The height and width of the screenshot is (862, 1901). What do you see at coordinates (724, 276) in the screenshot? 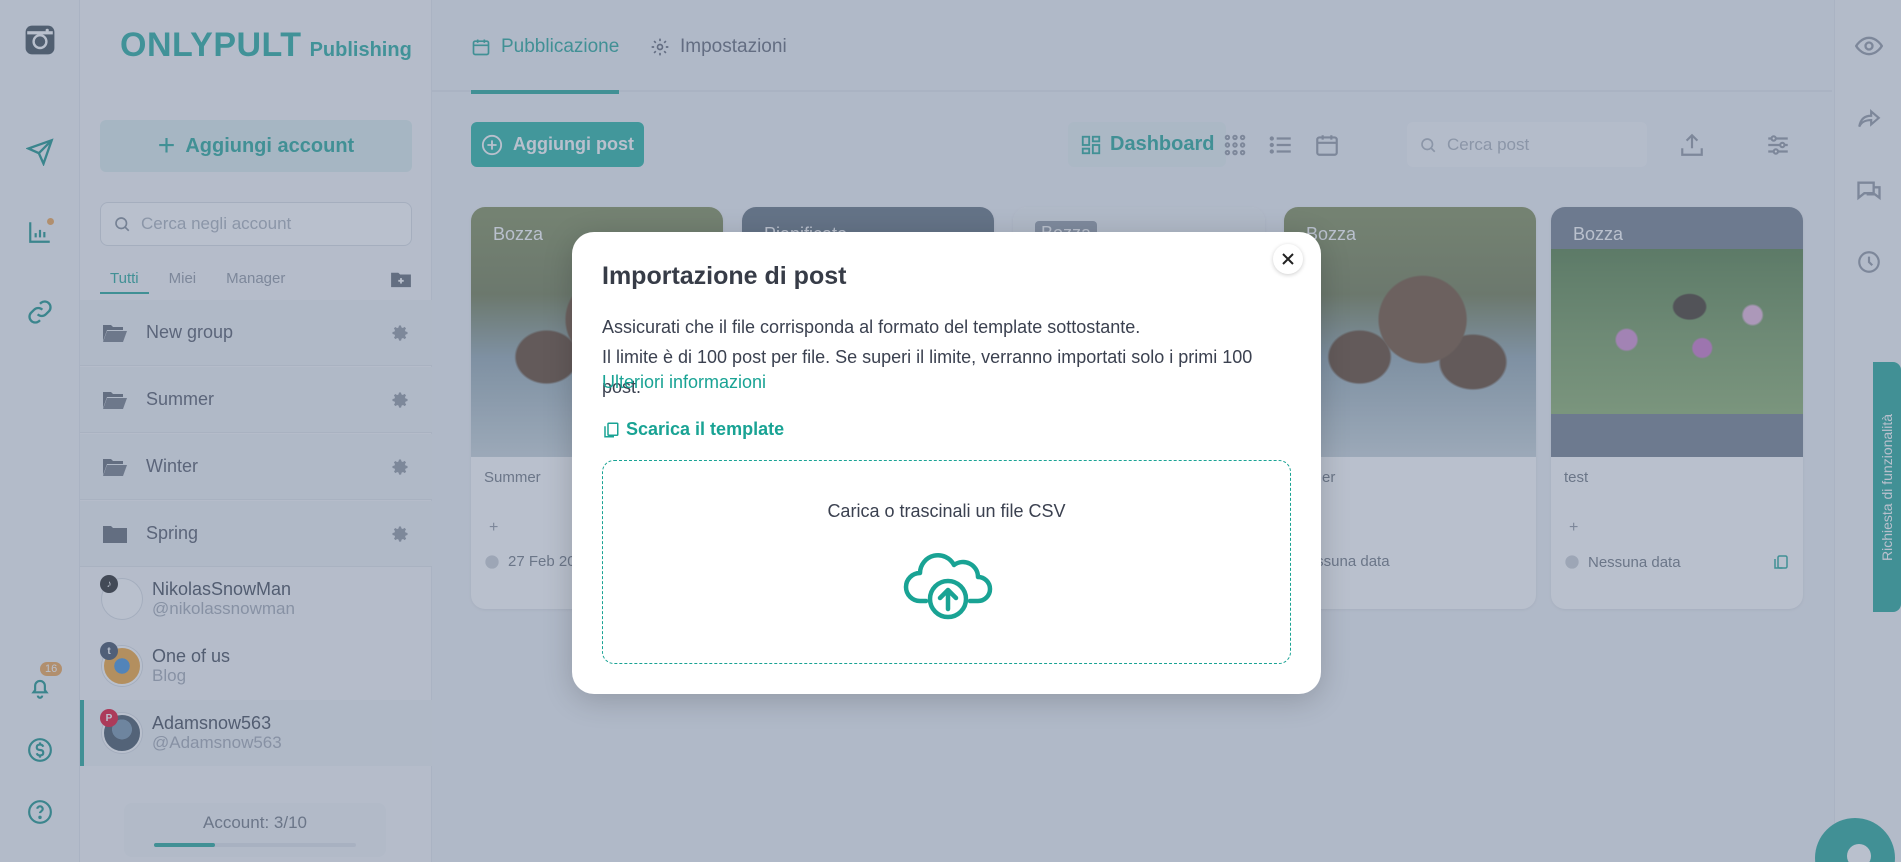
I see `modal-title: Importazione di post` at bounding box center [724, 276].